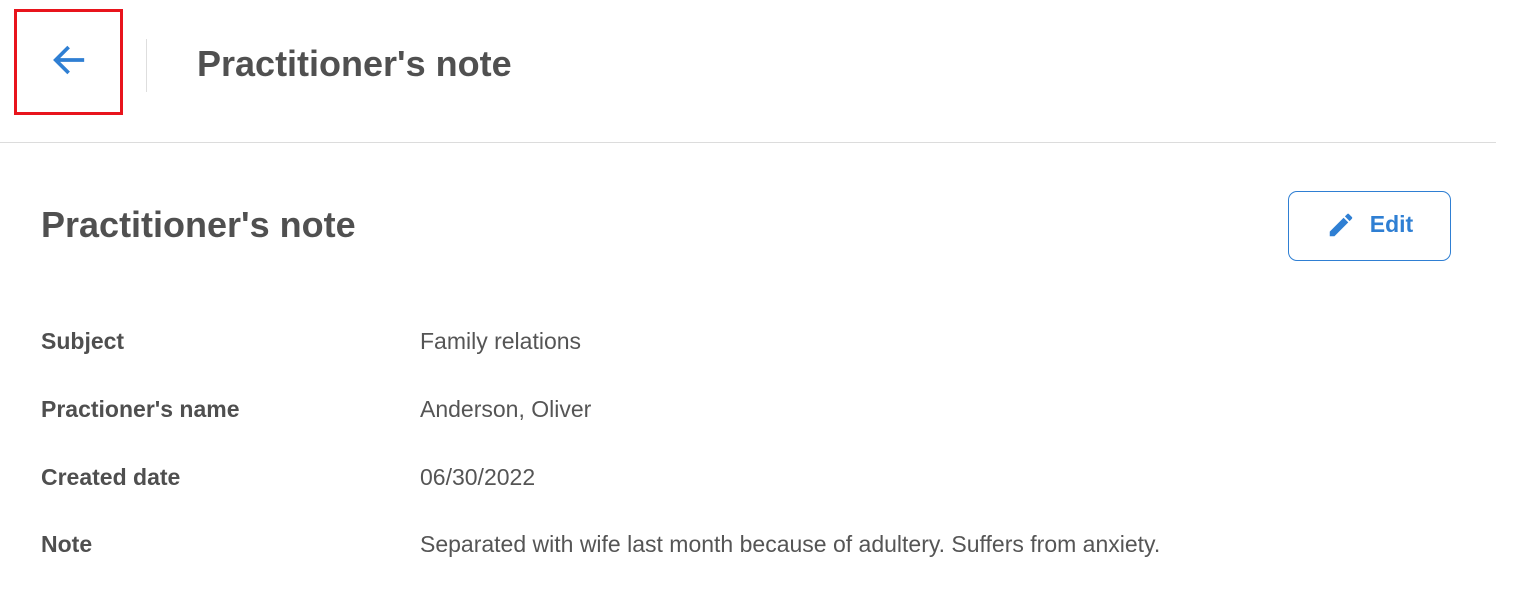 This screenshot has height=611, width=1528. Describe the element at coordinates (140, 409) in the screenshot. I see `detail-label: Practioner's name` at that location.